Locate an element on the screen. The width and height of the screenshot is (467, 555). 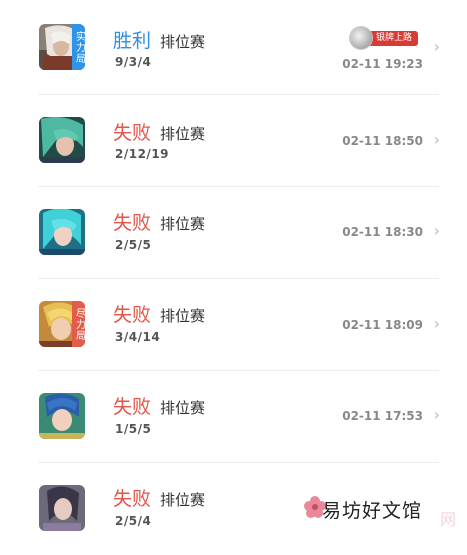
performance-badge: 实力局 is located at coordinates (78, 47).